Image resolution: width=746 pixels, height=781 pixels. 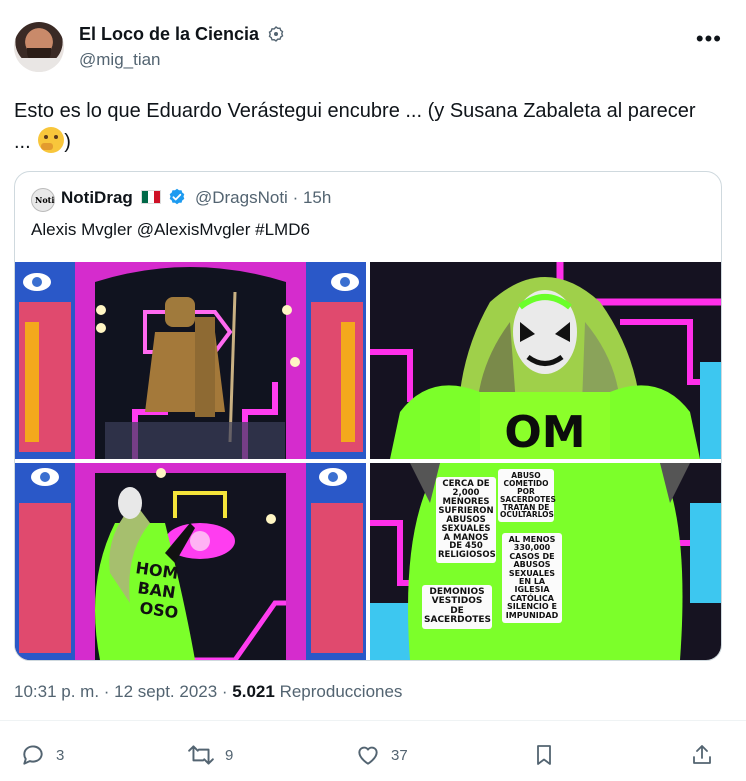 I want to click on quote-author-handle: @DragsNoti, so click(x=241, y=197).